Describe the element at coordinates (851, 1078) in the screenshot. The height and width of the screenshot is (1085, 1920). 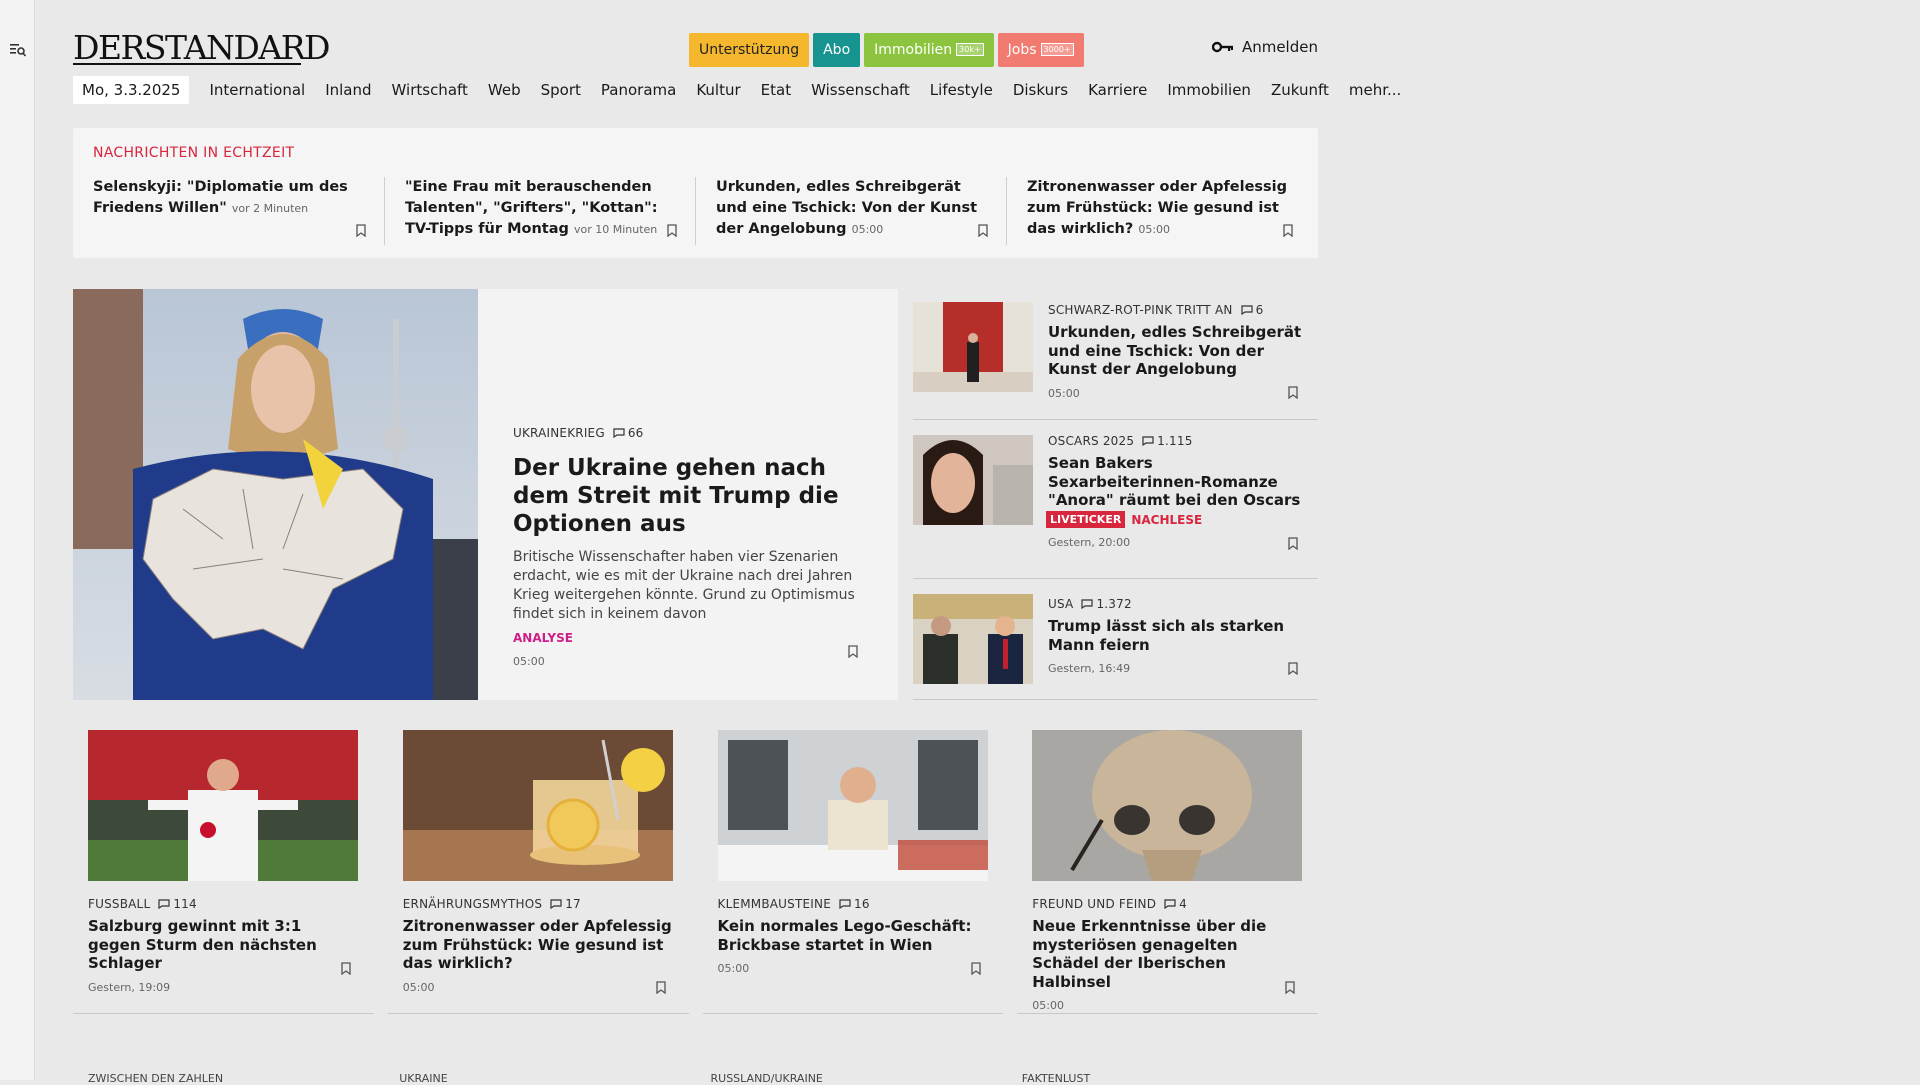
I see `story-kicker: RUSSLAND/UKRAINE` at that location.